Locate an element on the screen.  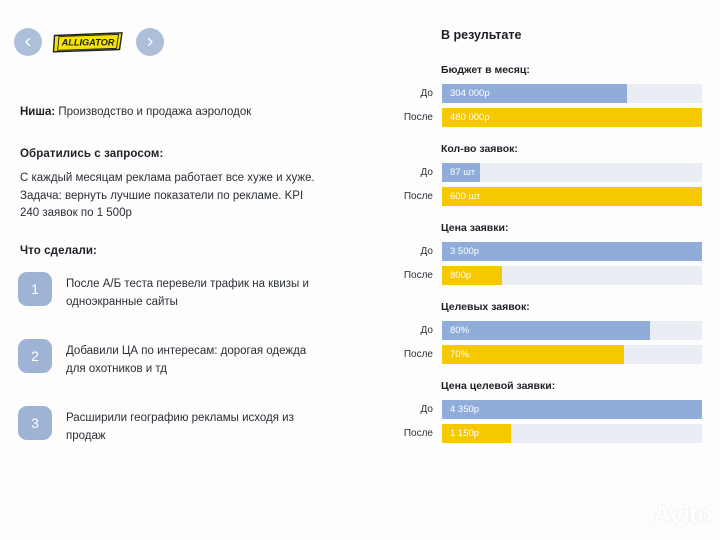
bar-value: 80% is located at coordinates (460, 330).